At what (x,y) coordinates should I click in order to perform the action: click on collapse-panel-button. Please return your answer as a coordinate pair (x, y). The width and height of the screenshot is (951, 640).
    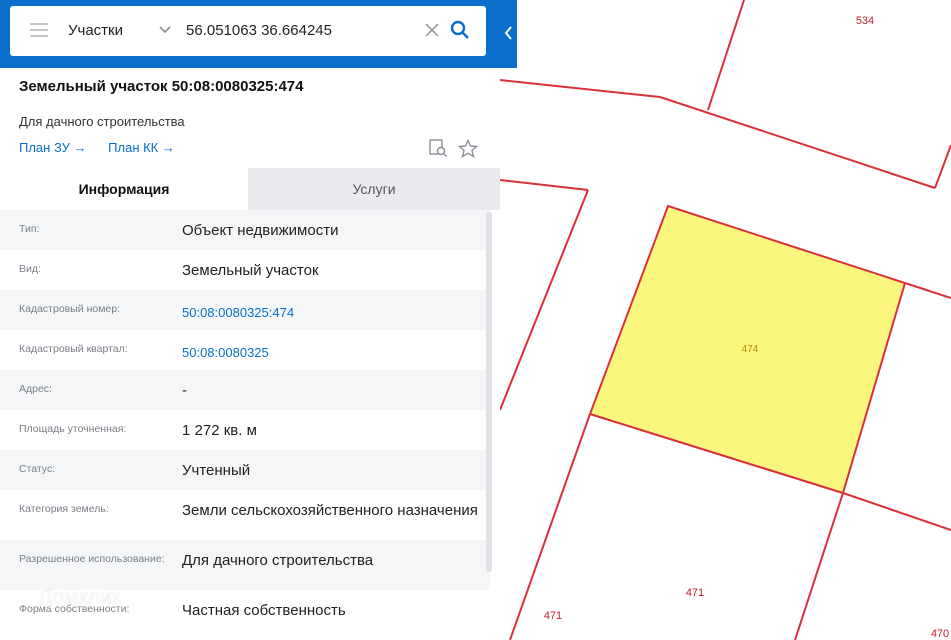
    Looking at the image, I should click on (508, 34).